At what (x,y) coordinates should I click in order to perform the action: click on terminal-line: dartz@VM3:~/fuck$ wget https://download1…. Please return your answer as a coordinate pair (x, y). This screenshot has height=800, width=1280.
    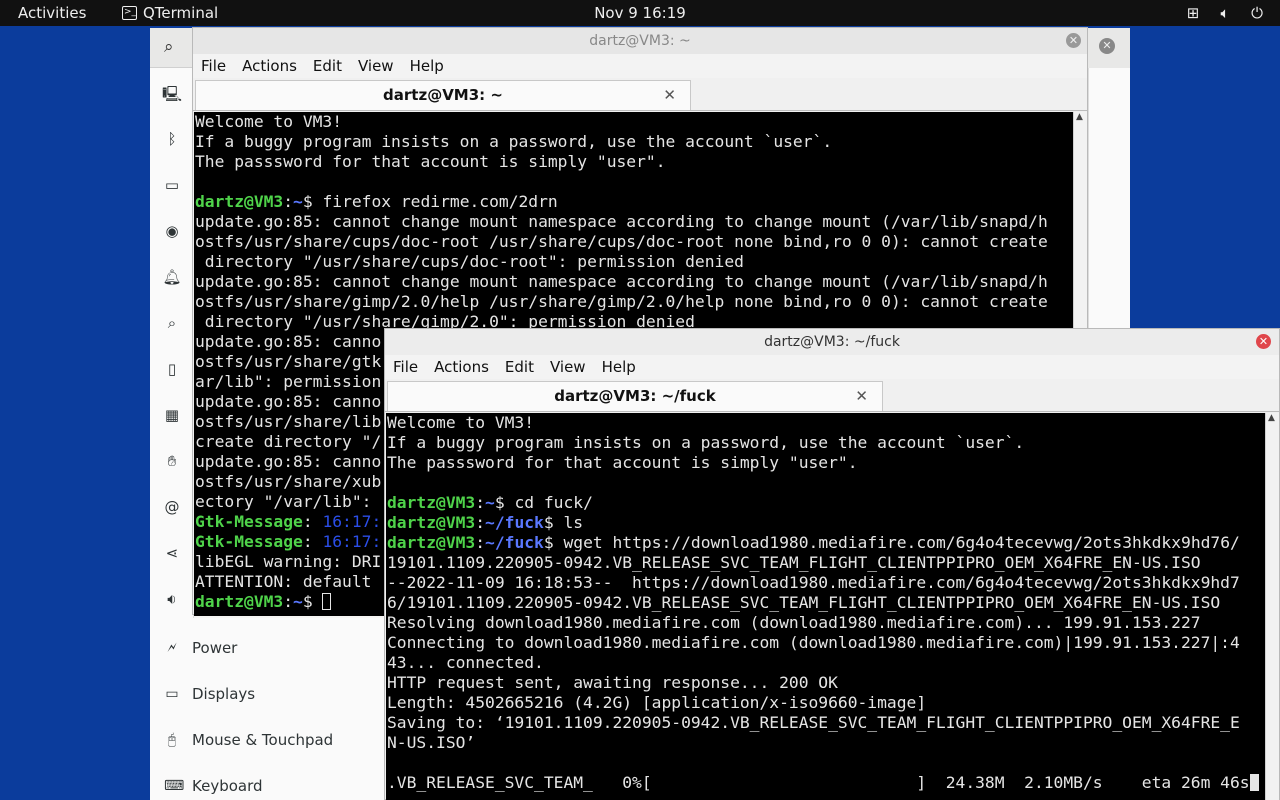
    Looking at the image, I should click on (813, 542).